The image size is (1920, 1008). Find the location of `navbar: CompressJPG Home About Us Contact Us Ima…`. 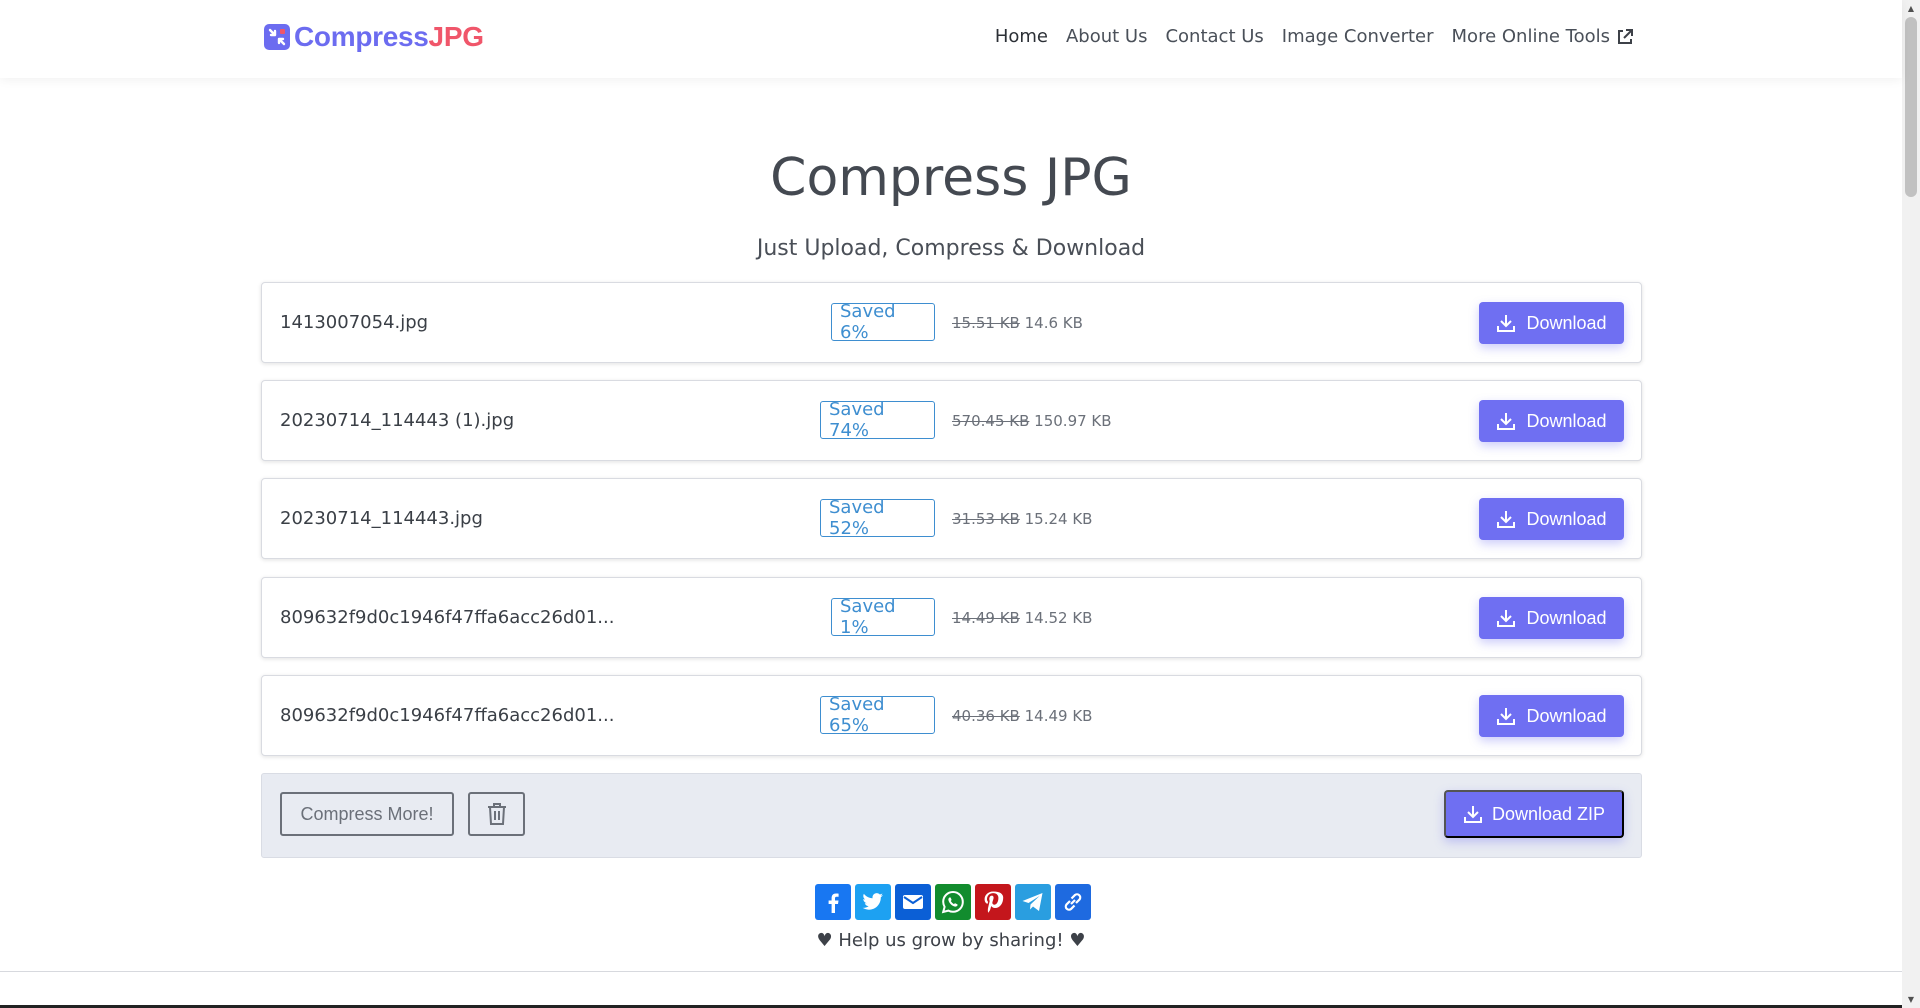

navbar: CompressJPG Home About Us Contact Us Ima… is located at coordinates (951, 39).